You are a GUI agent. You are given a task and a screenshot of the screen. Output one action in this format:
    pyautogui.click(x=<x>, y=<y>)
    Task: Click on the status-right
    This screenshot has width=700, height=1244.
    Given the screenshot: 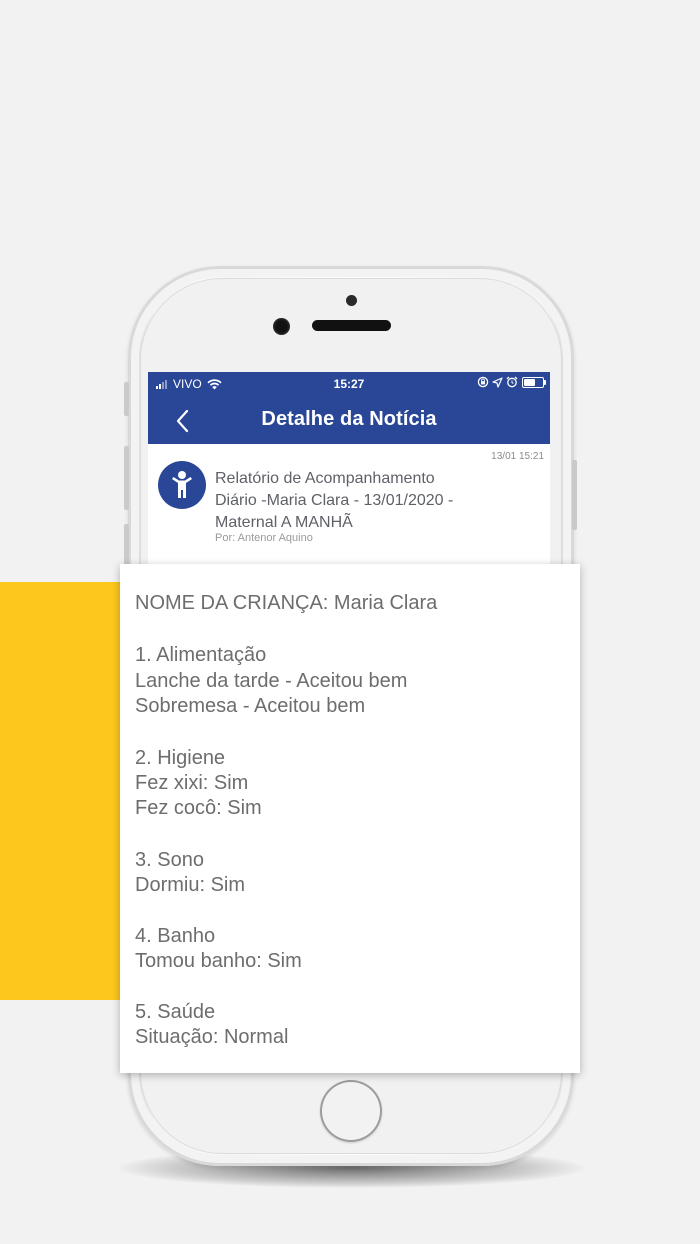 What is the action you would take?
    pyautogui.click(x=510, y=382)
    